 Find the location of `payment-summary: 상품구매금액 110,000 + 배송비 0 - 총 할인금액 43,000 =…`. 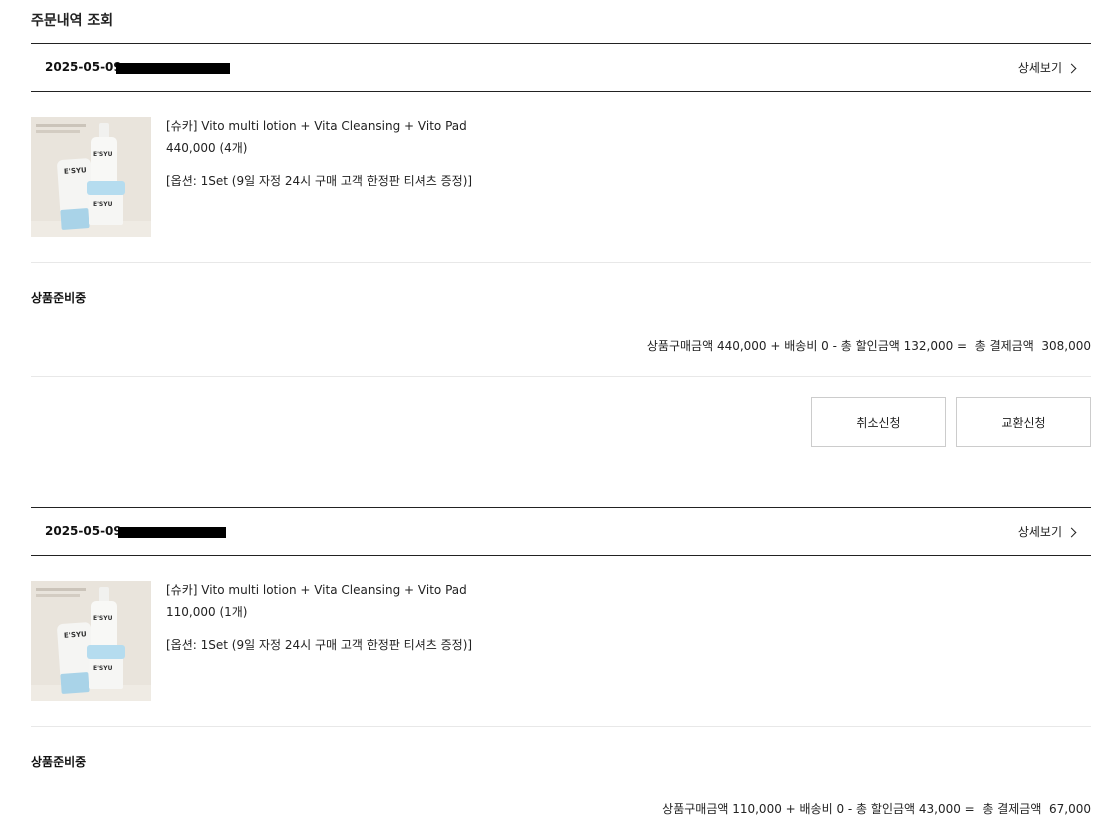

payment-summary: 상품구매금액 110,000 + 배송비 0 - 총 할인금액 43,000 =… is located at coordinates (876, 809).